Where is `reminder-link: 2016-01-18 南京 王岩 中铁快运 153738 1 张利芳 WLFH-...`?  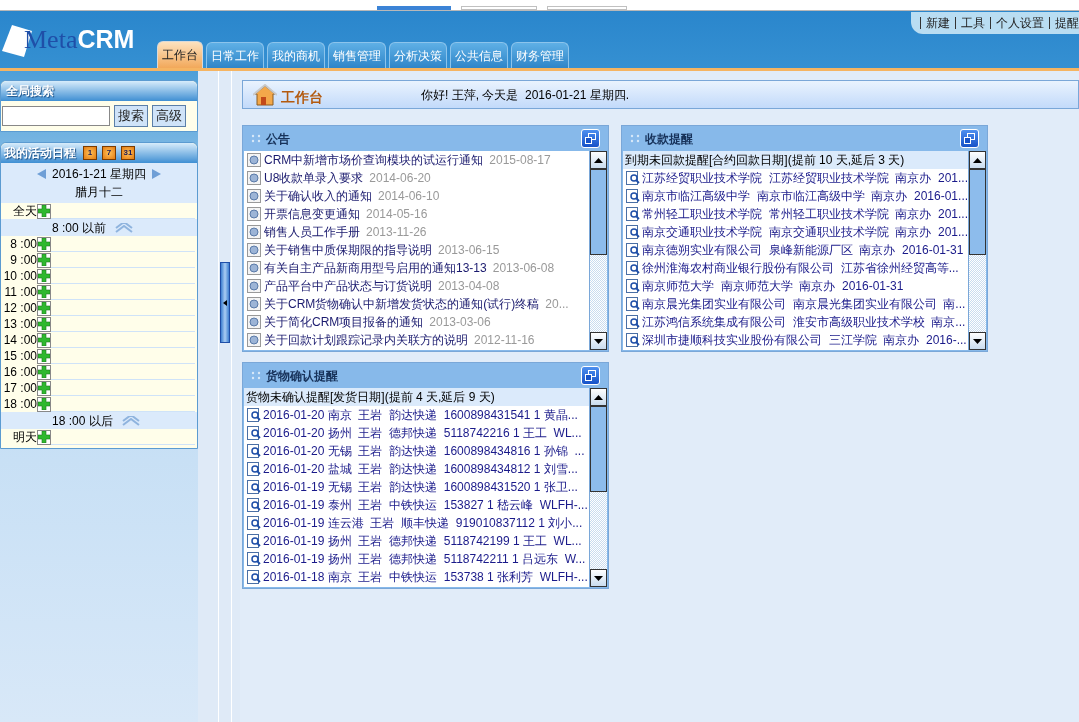 reminder-link: 2016-01-18 南京 王岩 中铁快运 153738 1 张利芳 WLFH-... is located at coordinates (425, 577).